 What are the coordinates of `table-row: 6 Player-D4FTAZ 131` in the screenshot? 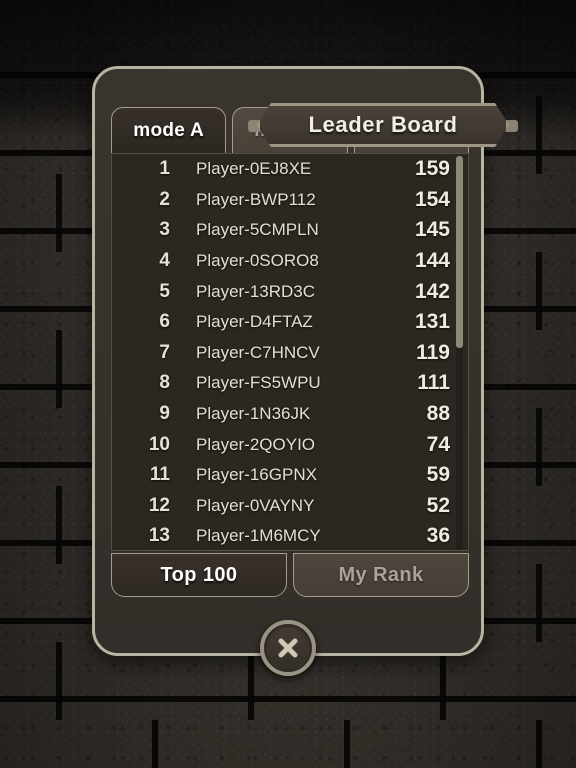 It's located at (290, 322).